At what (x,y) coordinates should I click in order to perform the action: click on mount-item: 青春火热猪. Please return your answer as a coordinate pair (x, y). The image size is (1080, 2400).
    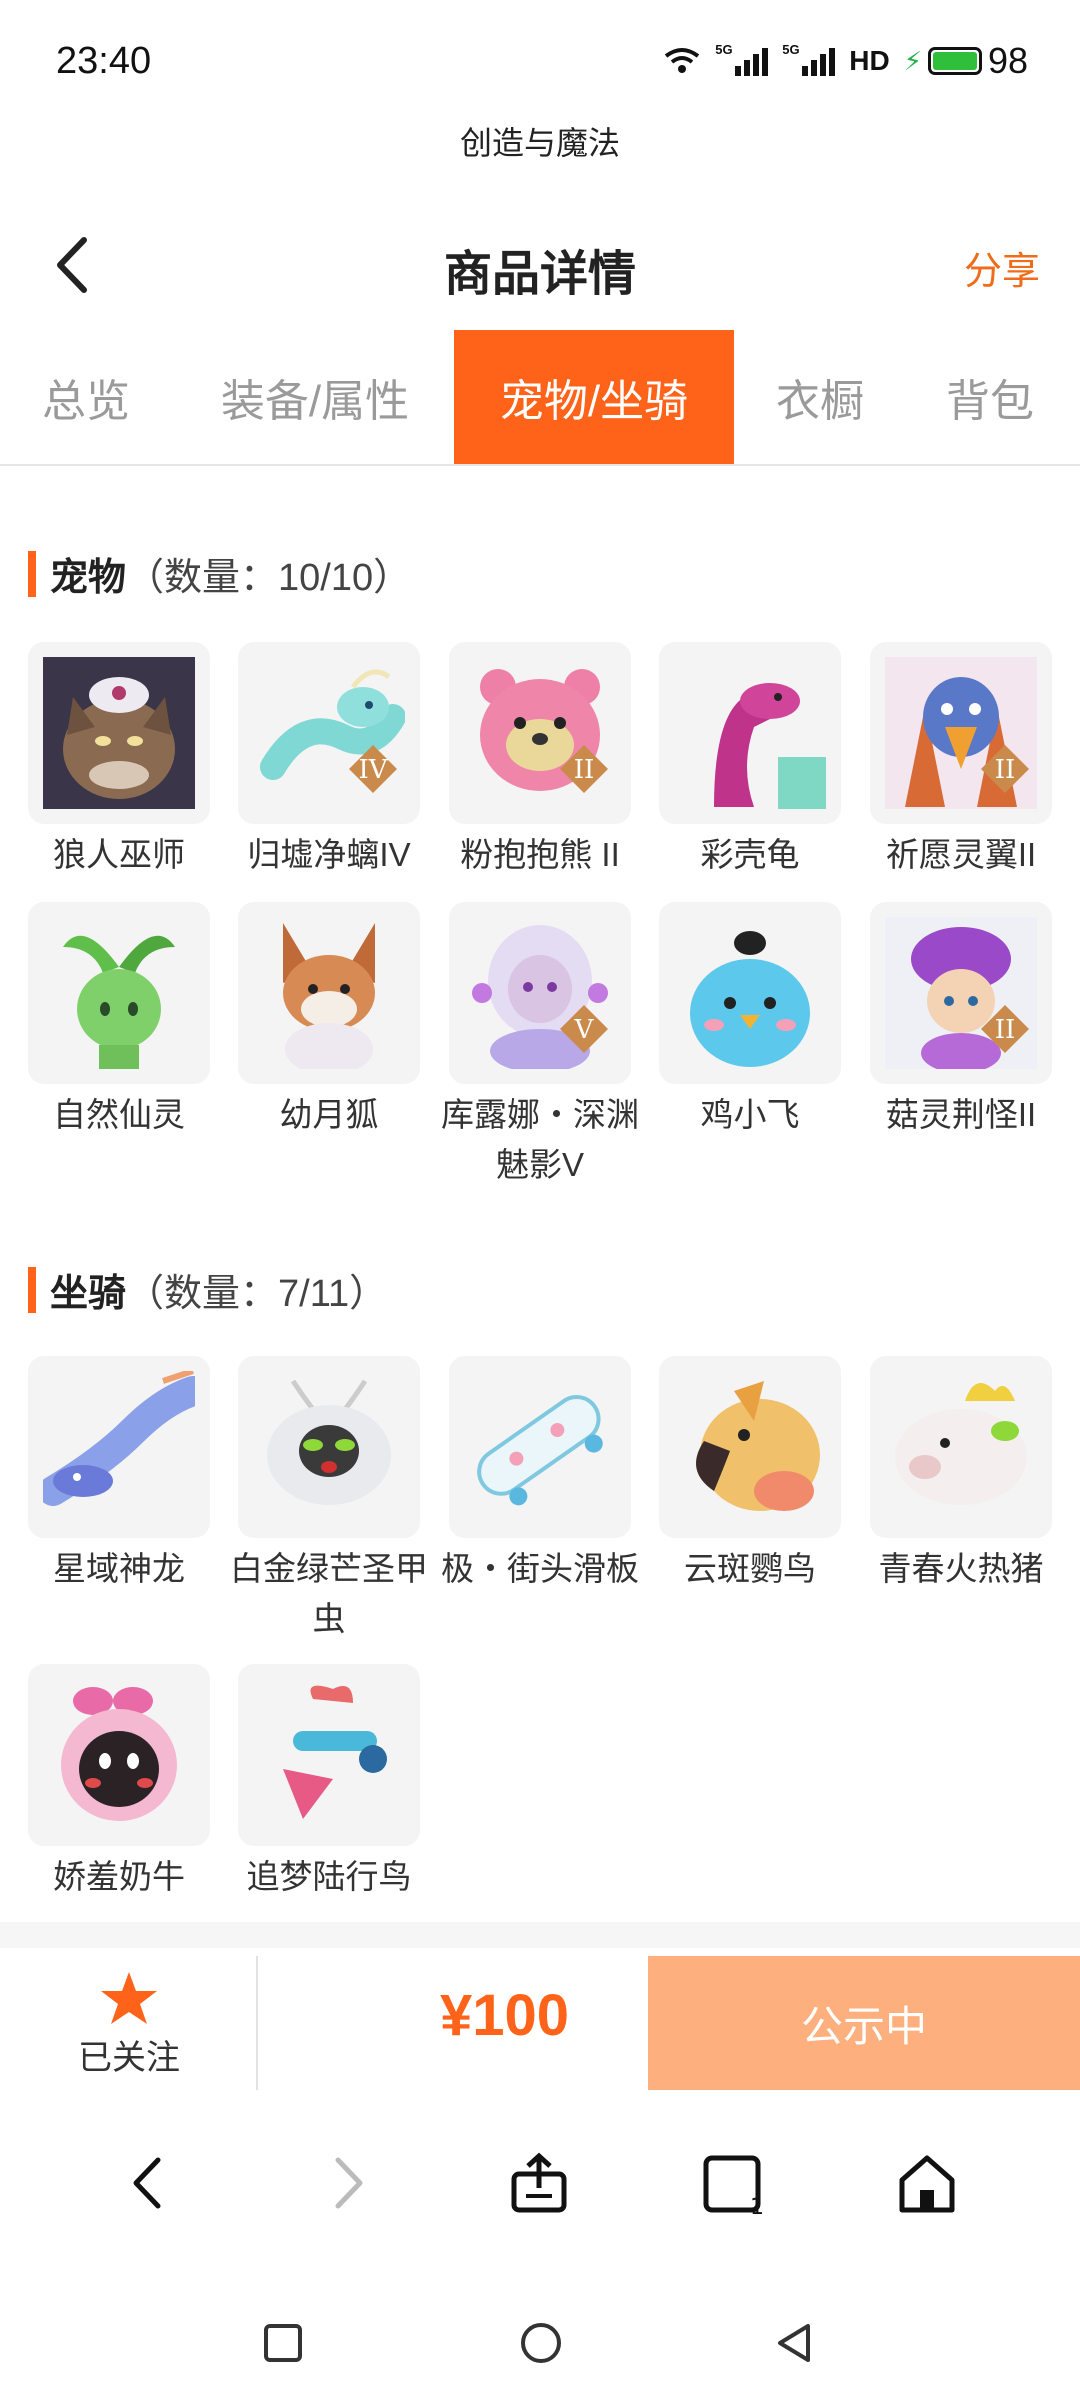
    Looking at the image, I should click on (961, 1475).